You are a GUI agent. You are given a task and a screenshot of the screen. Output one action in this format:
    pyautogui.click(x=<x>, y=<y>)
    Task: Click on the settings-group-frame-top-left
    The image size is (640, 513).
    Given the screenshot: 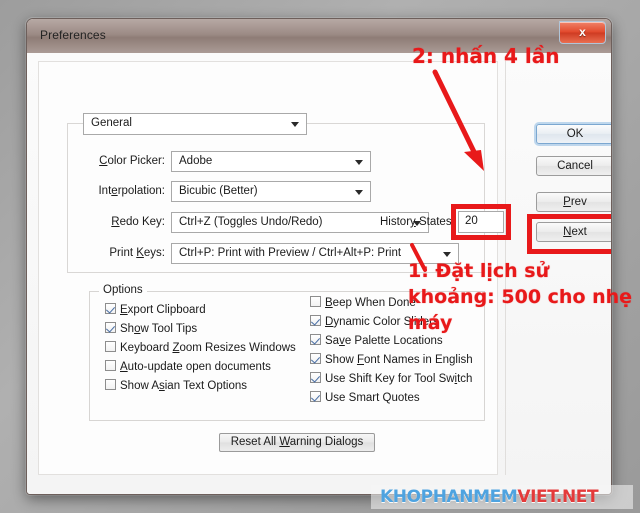 What is the action you would take?
    pyautogui.click(x=75, y=123)
    